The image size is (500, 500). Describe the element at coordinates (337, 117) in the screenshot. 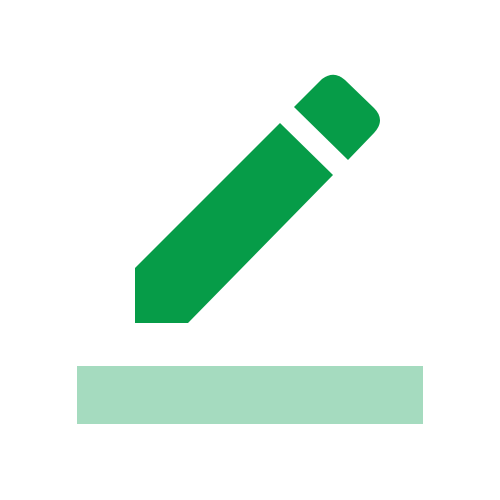

I see `pencil-cap` at that location.